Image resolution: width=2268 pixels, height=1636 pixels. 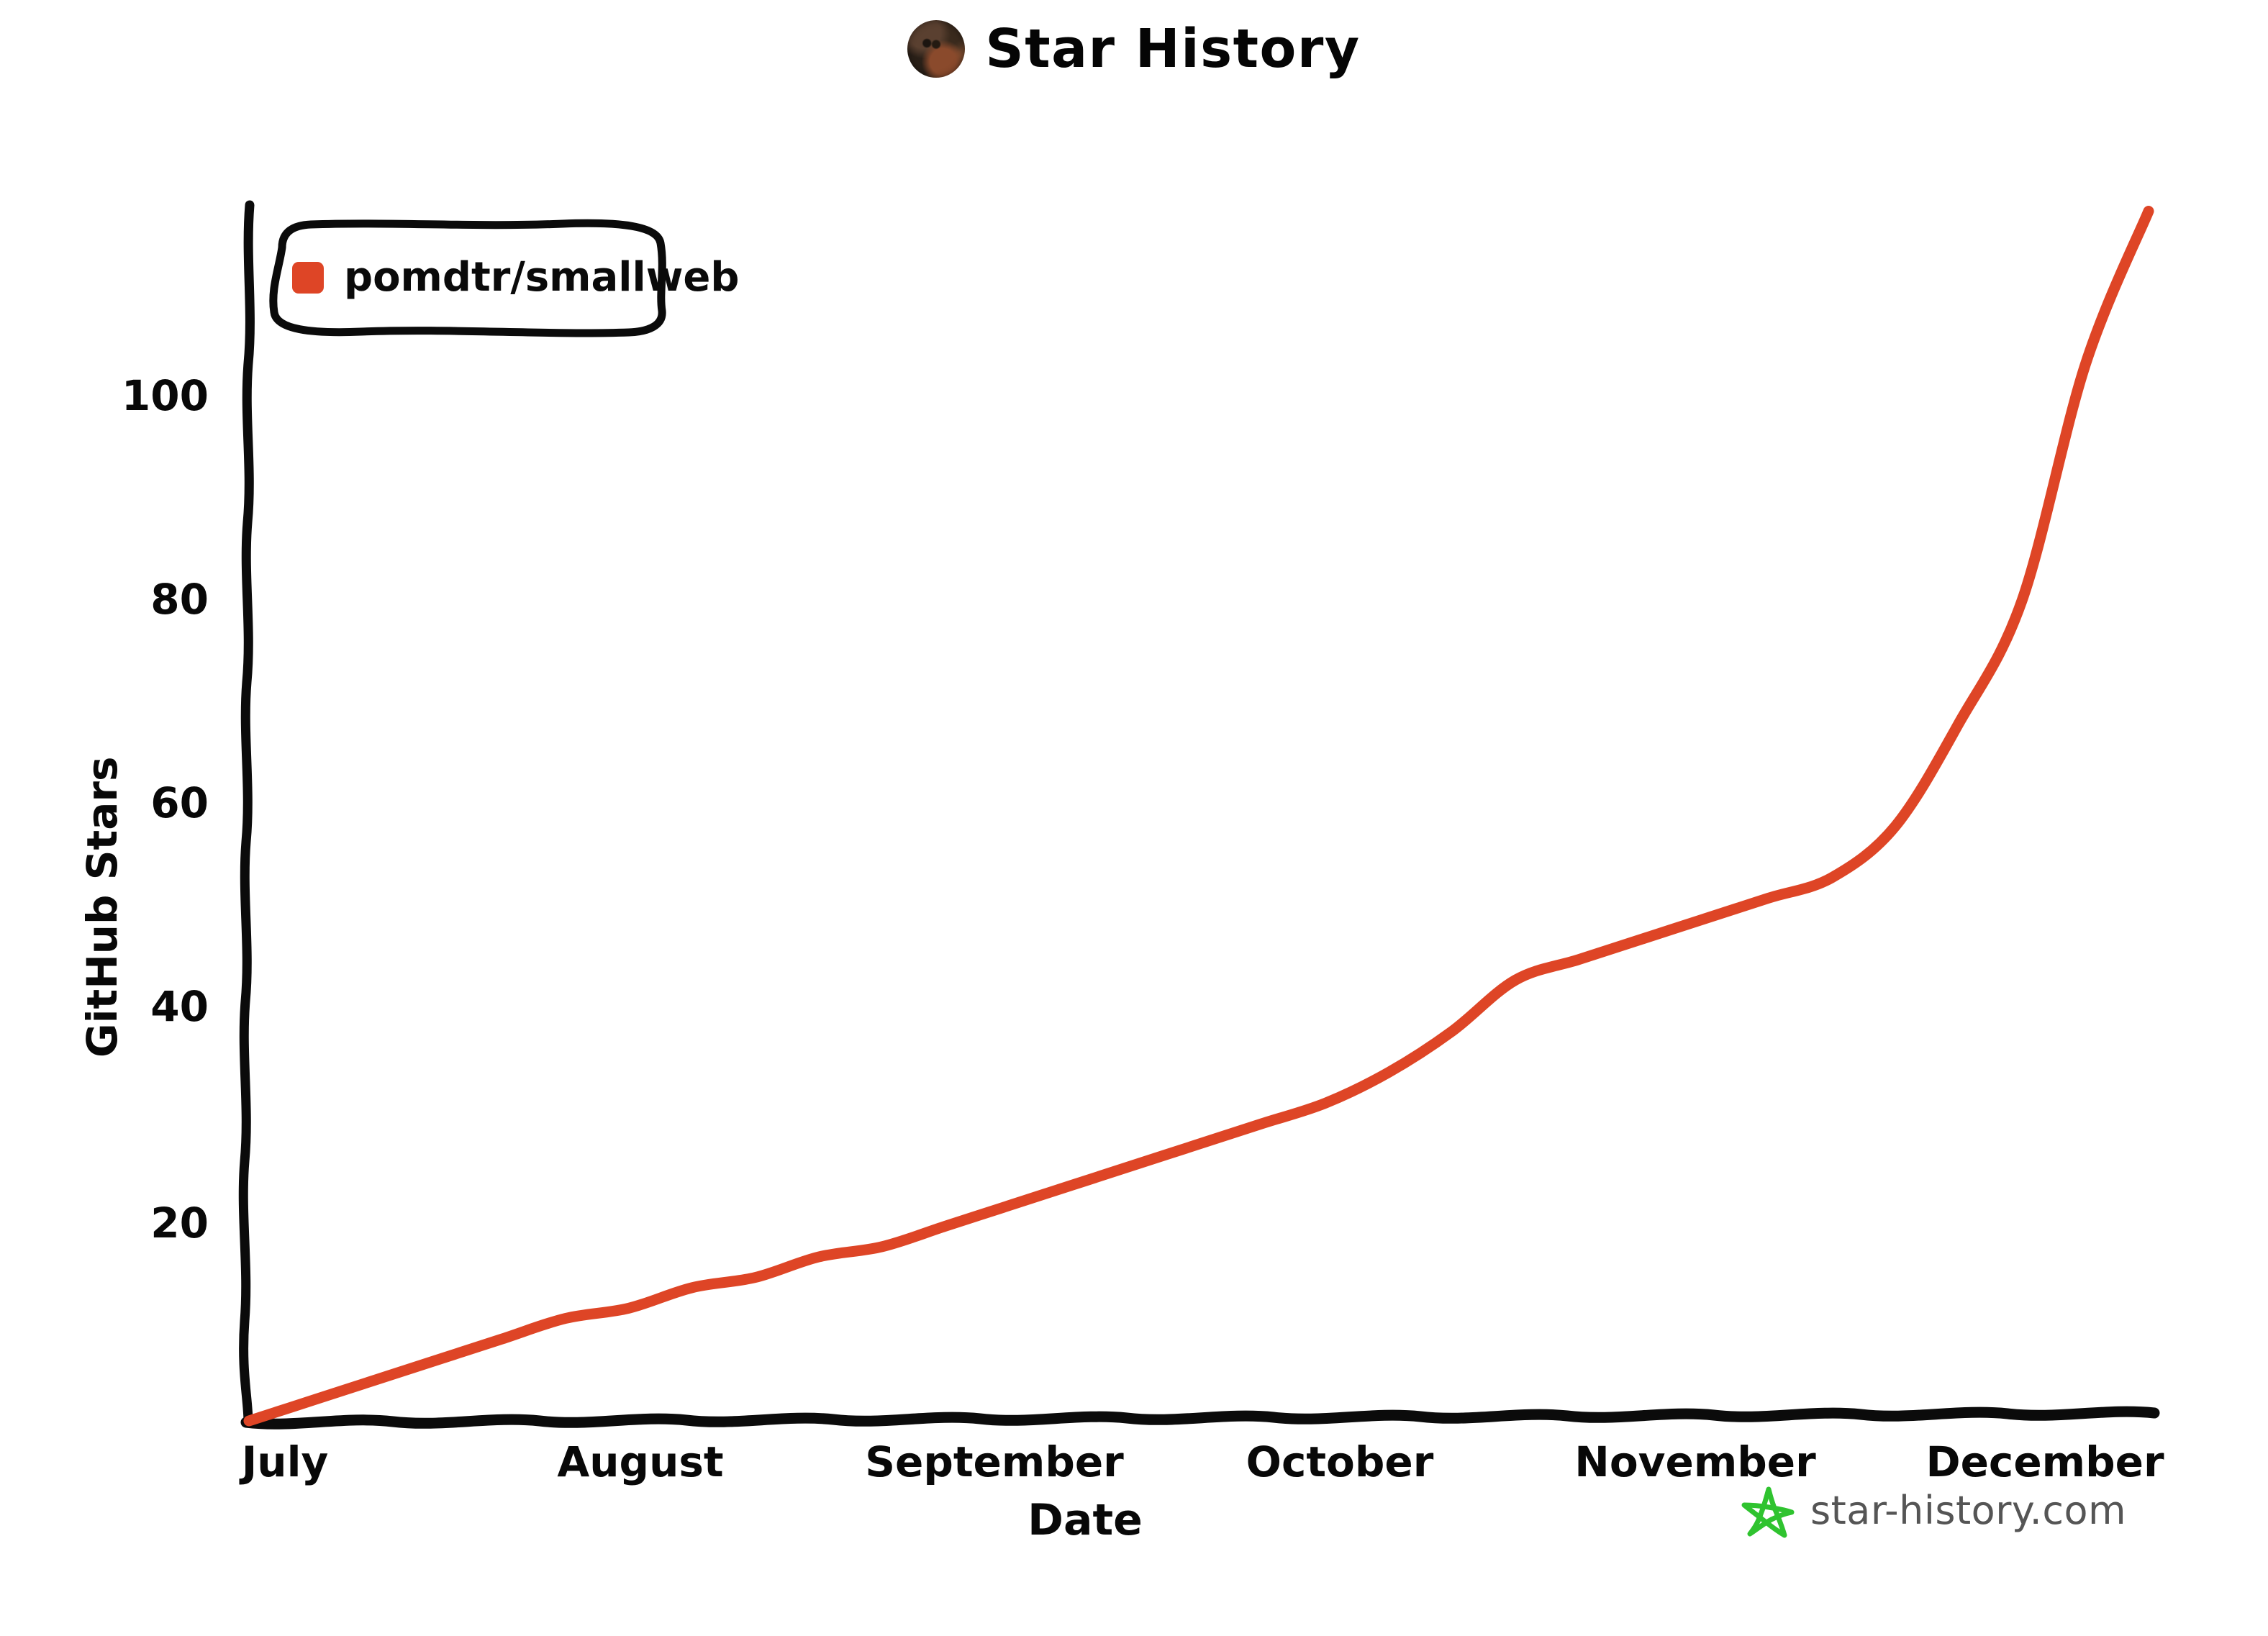 I want to click on x-axis-line, so click(x=1200, y=1418).